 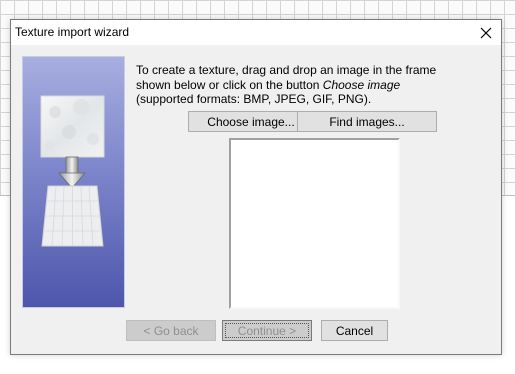 I want to click on window-title: Texture import wizard, so click(x=72, y=32).